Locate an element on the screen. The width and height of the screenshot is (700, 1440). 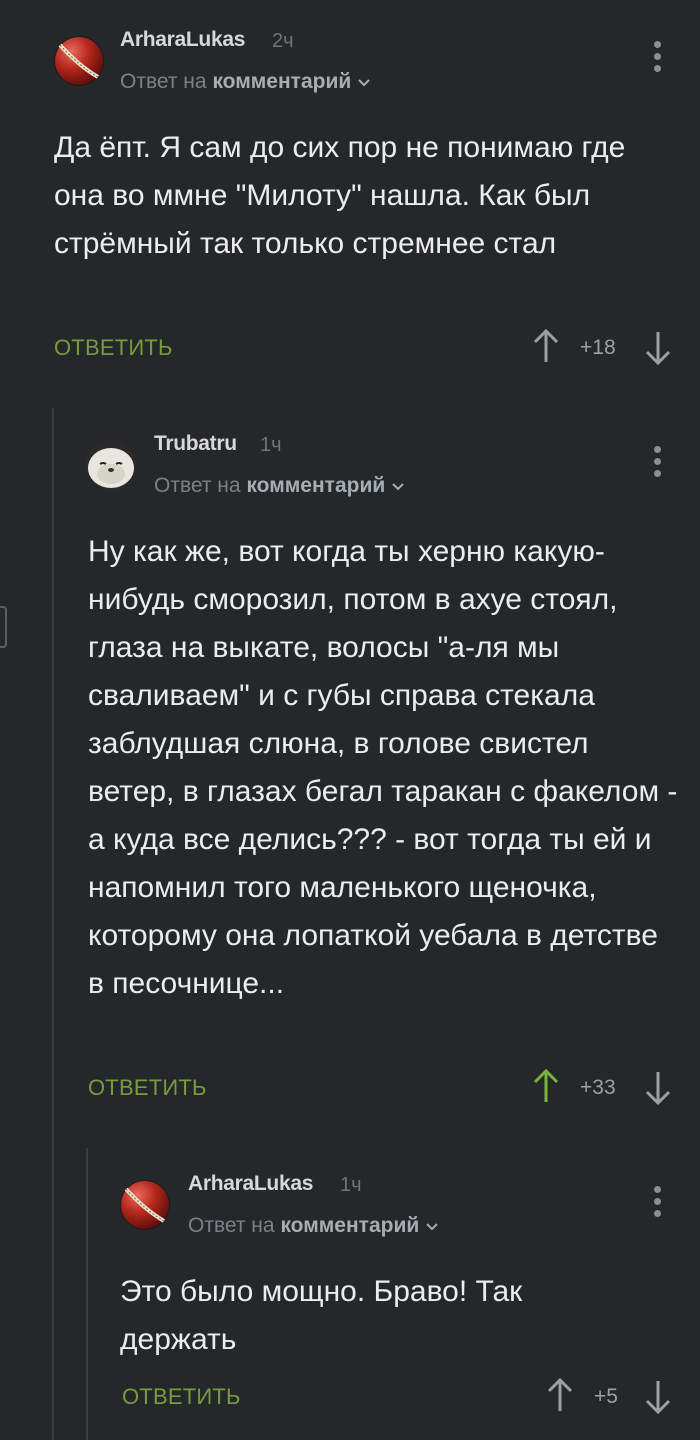
comment-text: Это было мощно. Браво! Так держать is located at coordinates (321, 1315).